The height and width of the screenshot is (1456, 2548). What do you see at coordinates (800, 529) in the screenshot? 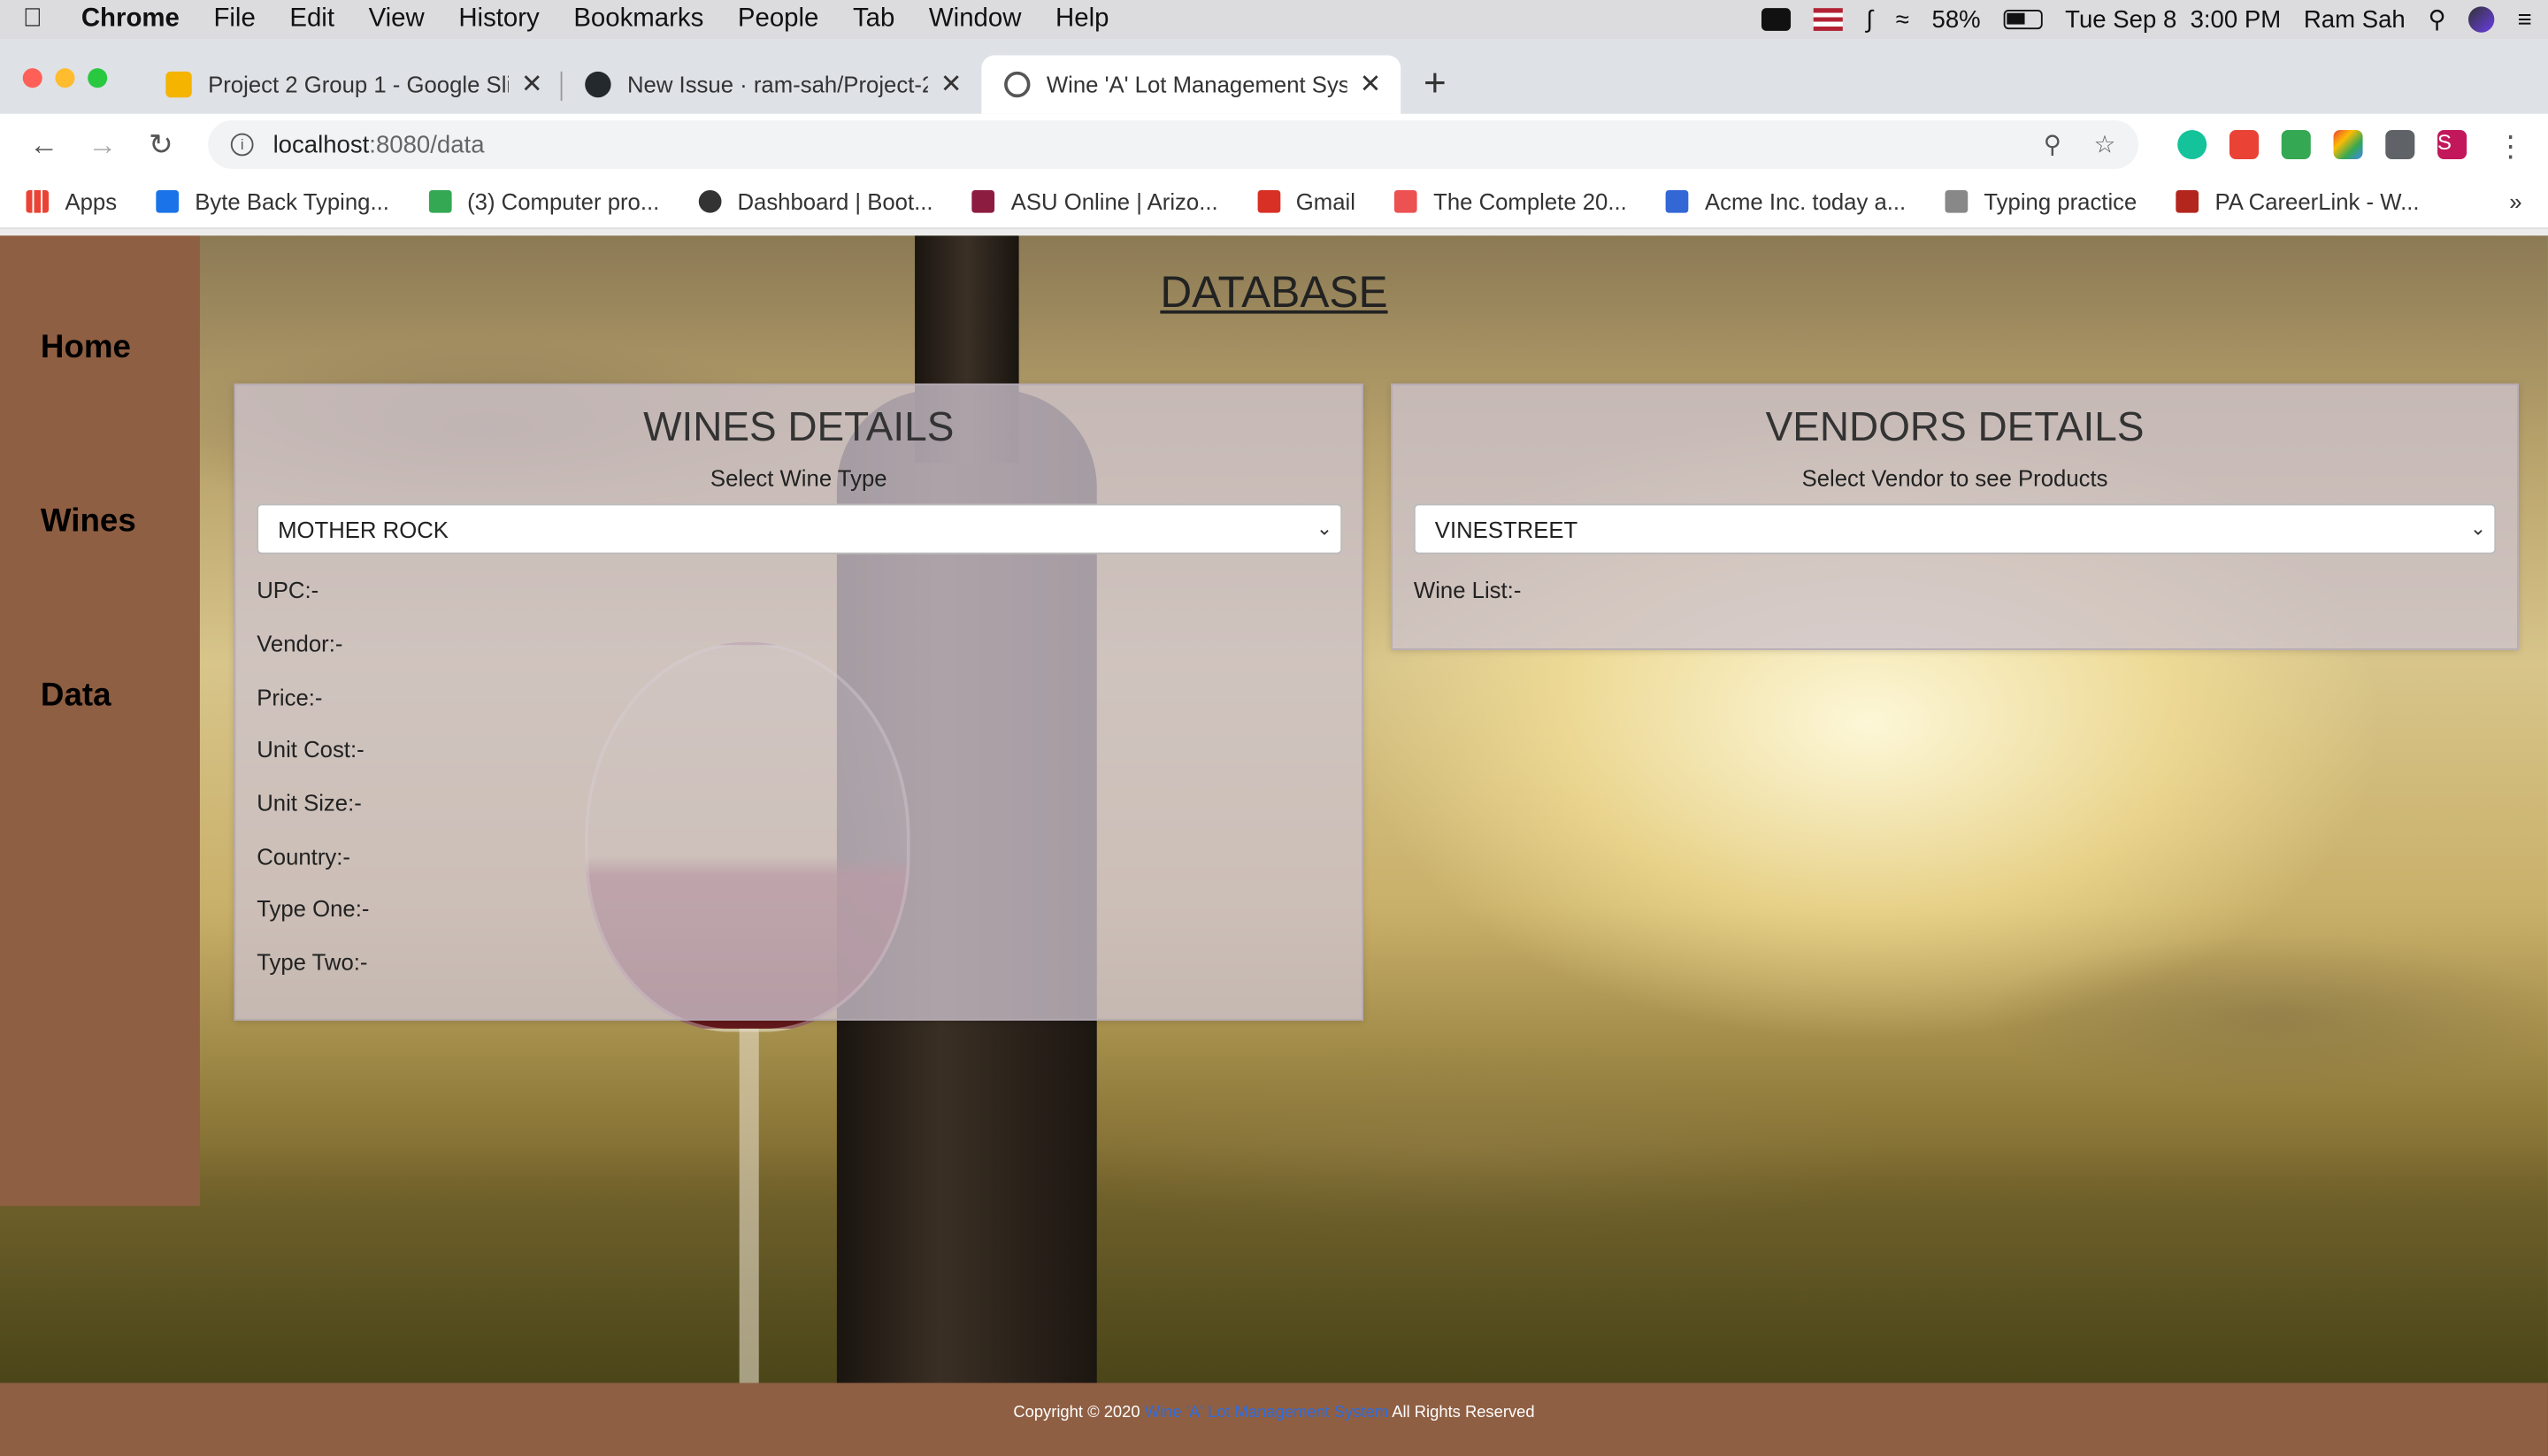
I see `wine-type-select: MOTHER ROCK` at bounding box center [800, 529].